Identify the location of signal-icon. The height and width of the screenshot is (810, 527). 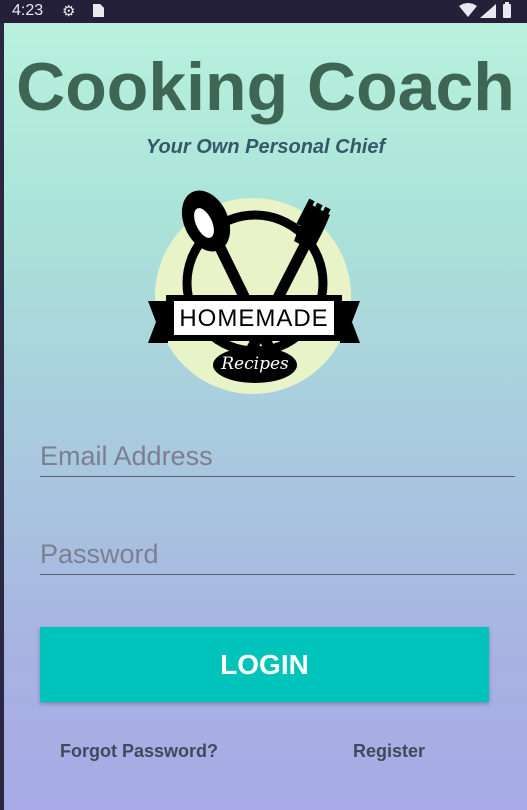
(488, 11).